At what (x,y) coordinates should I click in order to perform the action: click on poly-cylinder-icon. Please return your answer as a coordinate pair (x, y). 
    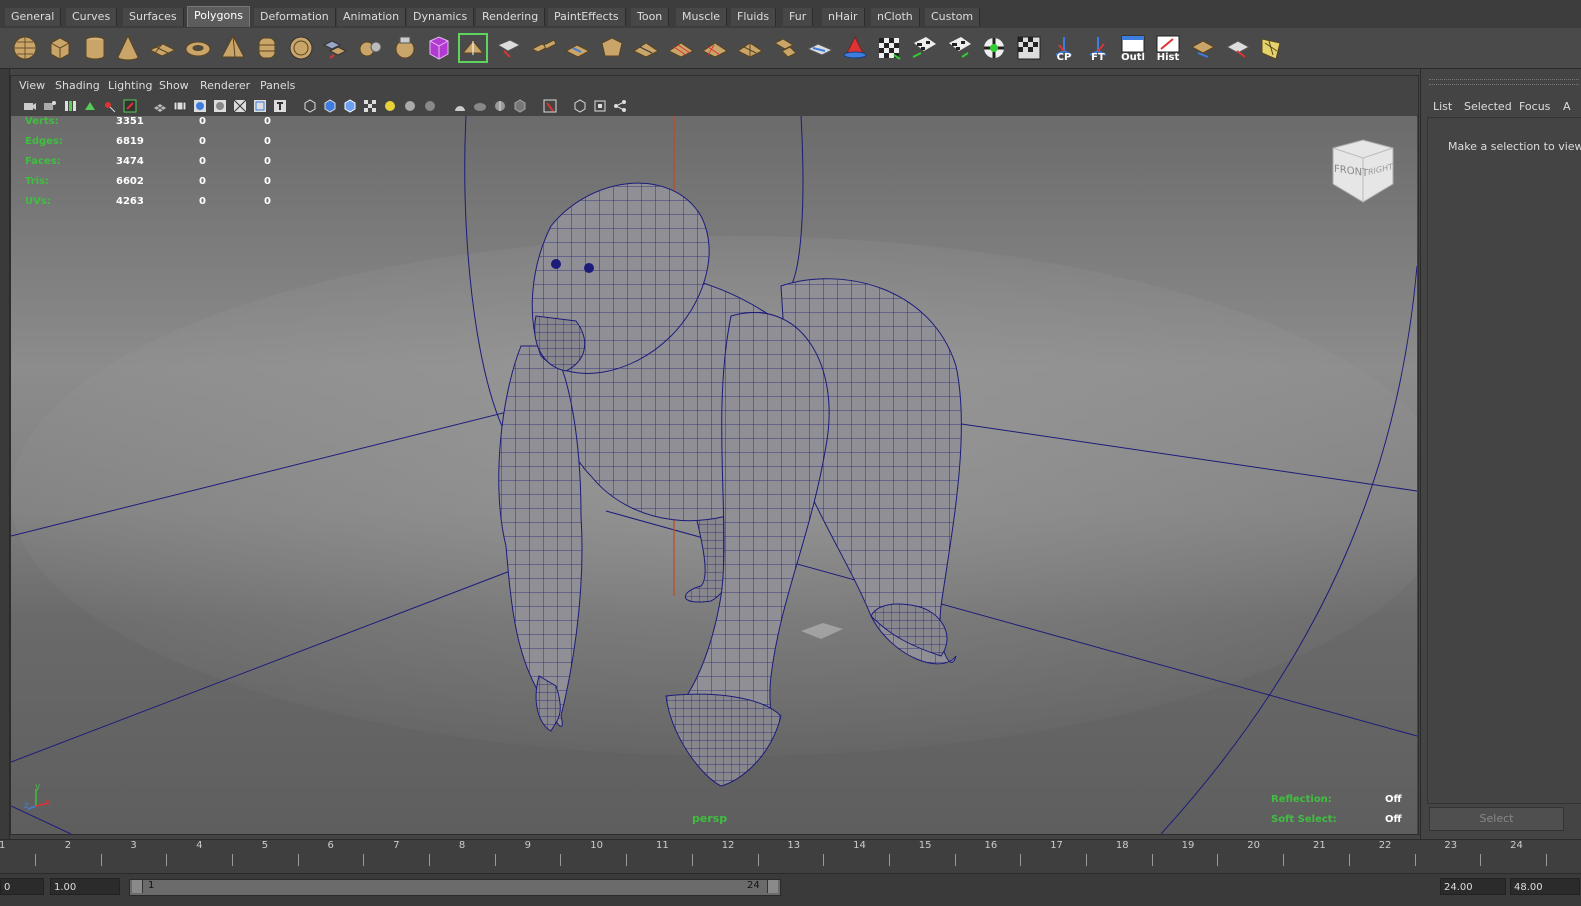
    Looking at the image, I should click on (95, 48).